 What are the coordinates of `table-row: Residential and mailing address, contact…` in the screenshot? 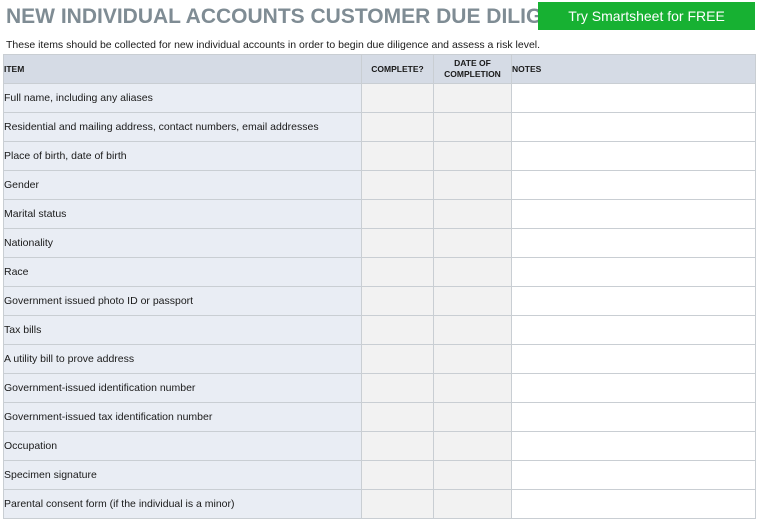 It's located at (379, 127).